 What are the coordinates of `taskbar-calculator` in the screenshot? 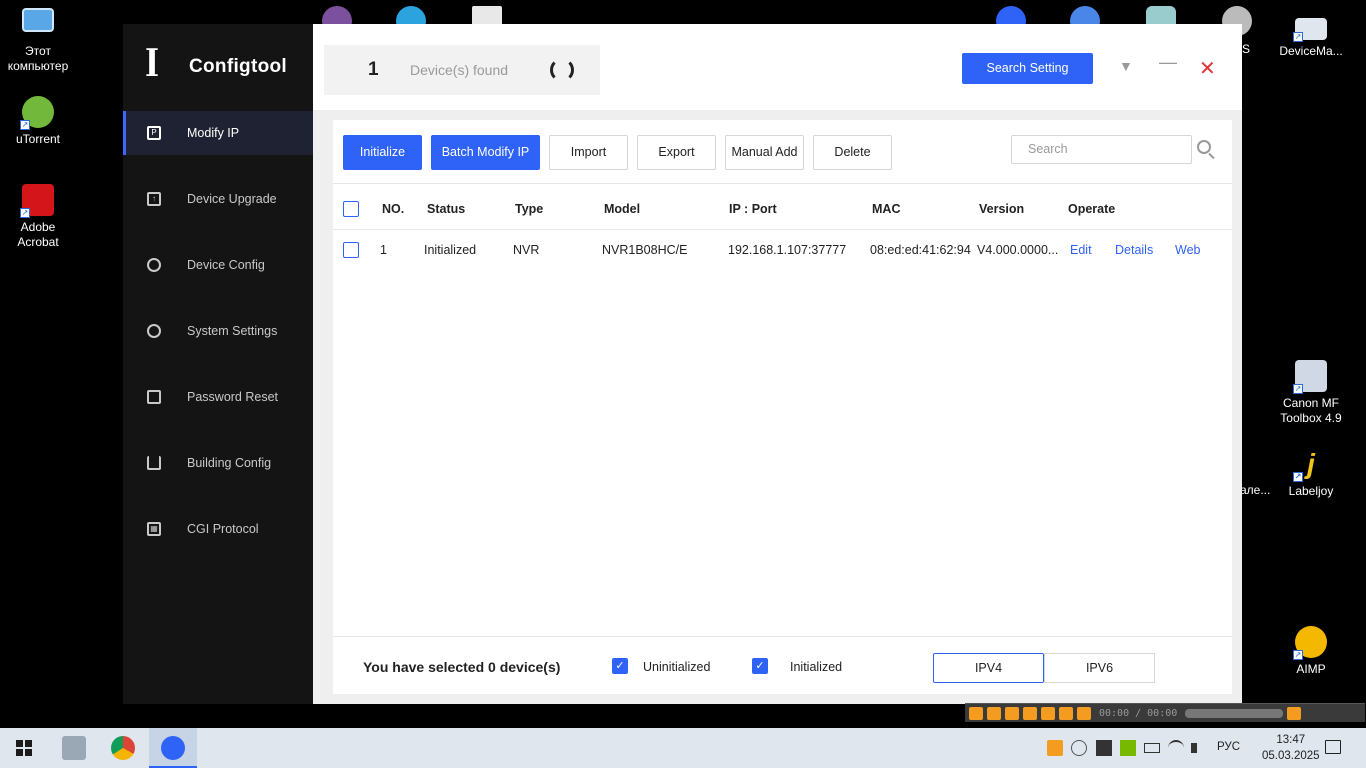 It's located at (74, 748).